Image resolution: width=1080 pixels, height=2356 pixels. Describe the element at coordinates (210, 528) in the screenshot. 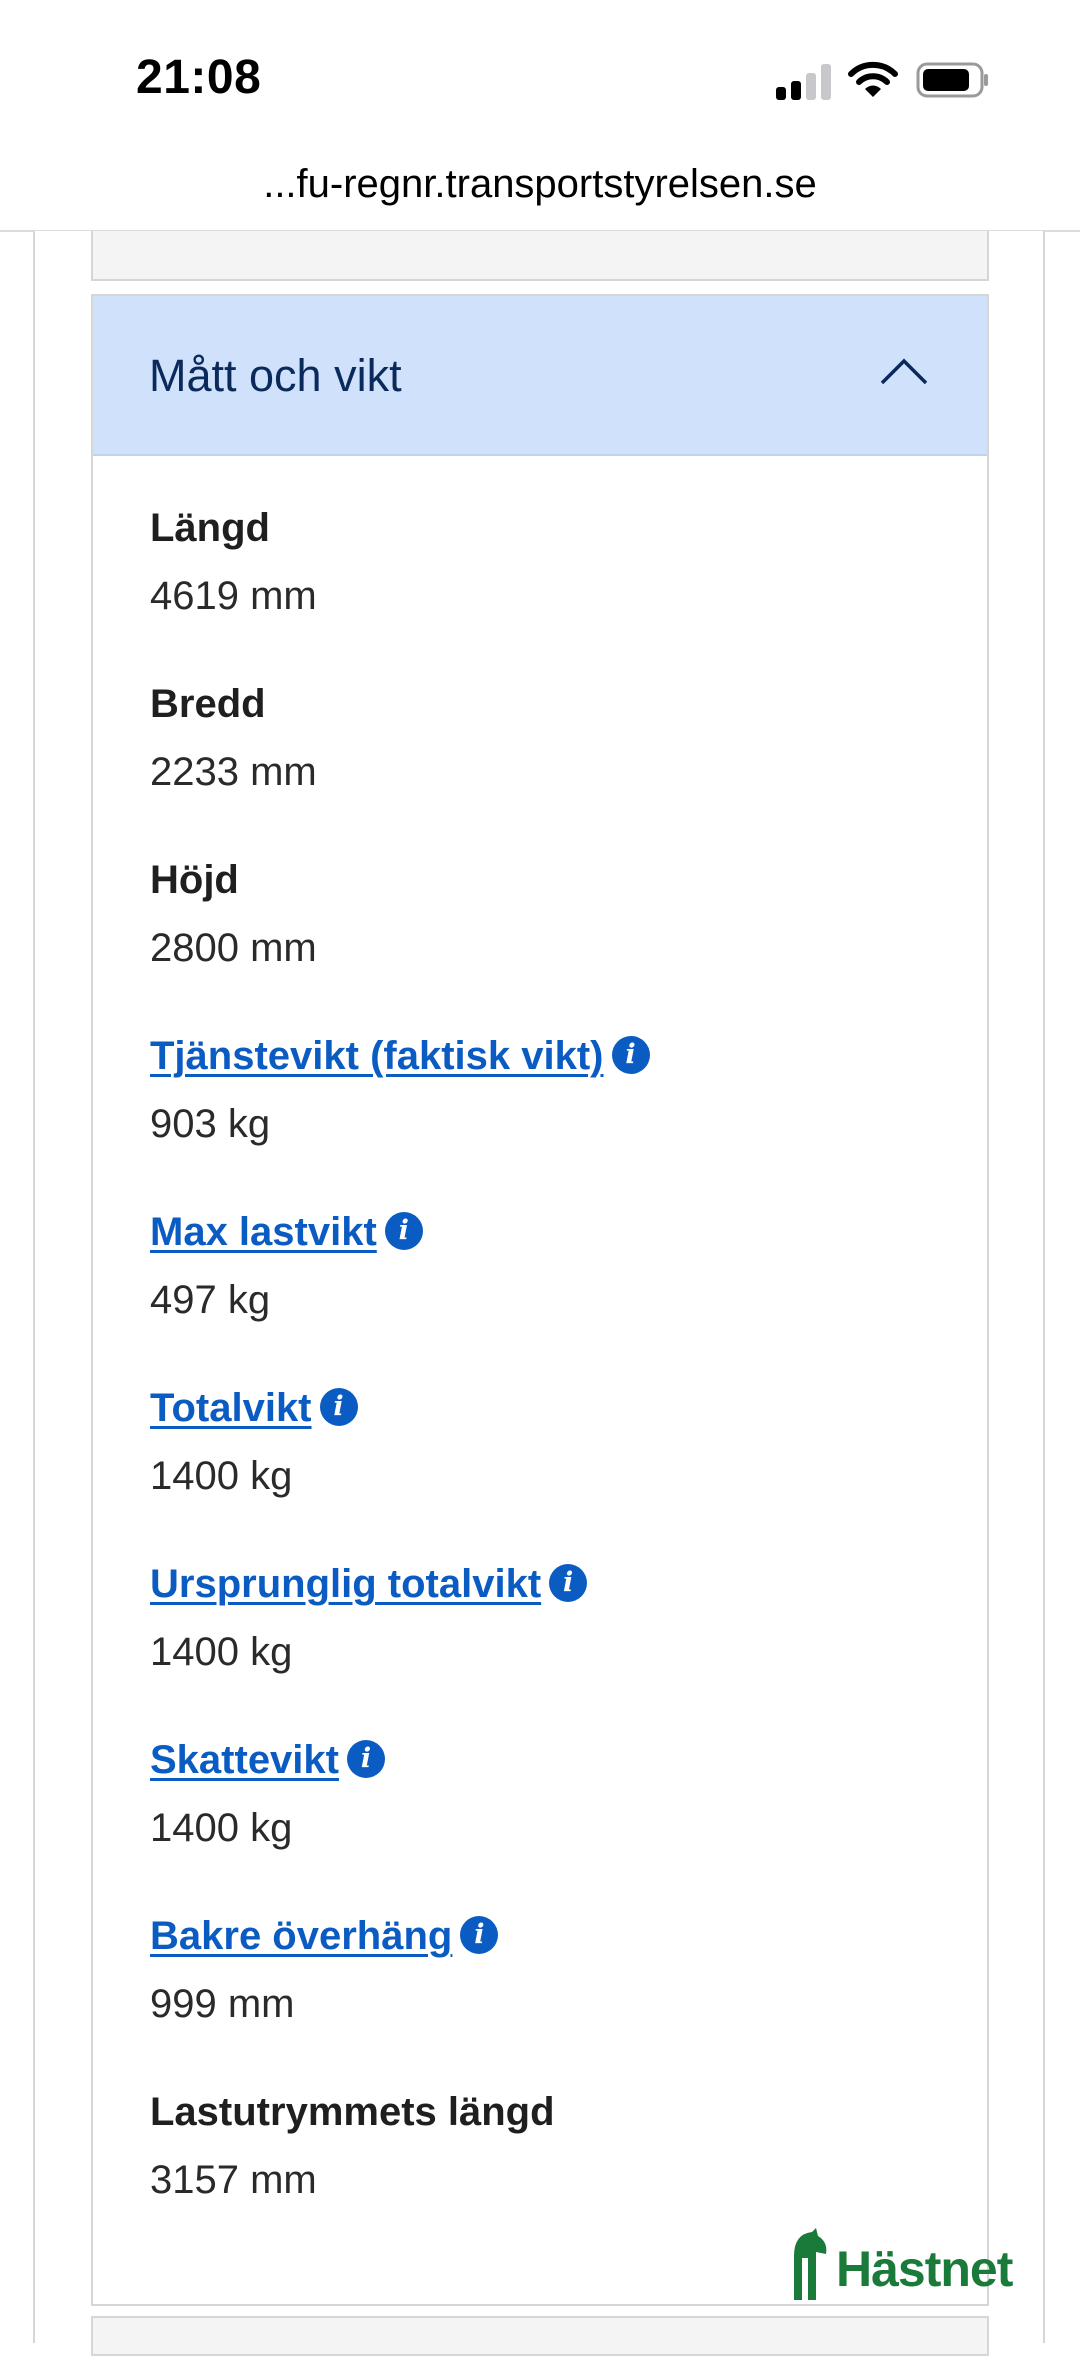

I see `field-label: Längd` at that location.